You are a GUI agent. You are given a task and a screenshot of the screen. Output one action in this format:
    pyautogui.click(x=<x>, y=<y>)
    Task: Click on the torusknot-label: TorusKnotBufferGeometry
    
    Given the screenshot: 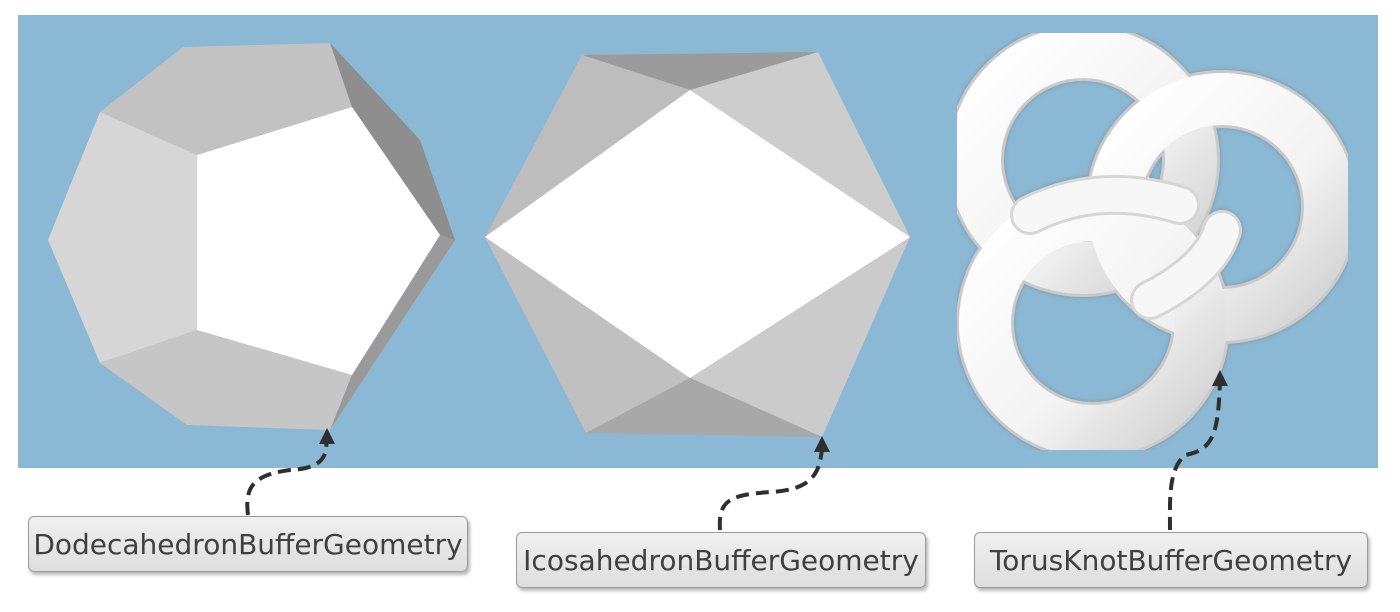 What is the action you would take?
    pyautogui.click(x=1171, y=560)
    